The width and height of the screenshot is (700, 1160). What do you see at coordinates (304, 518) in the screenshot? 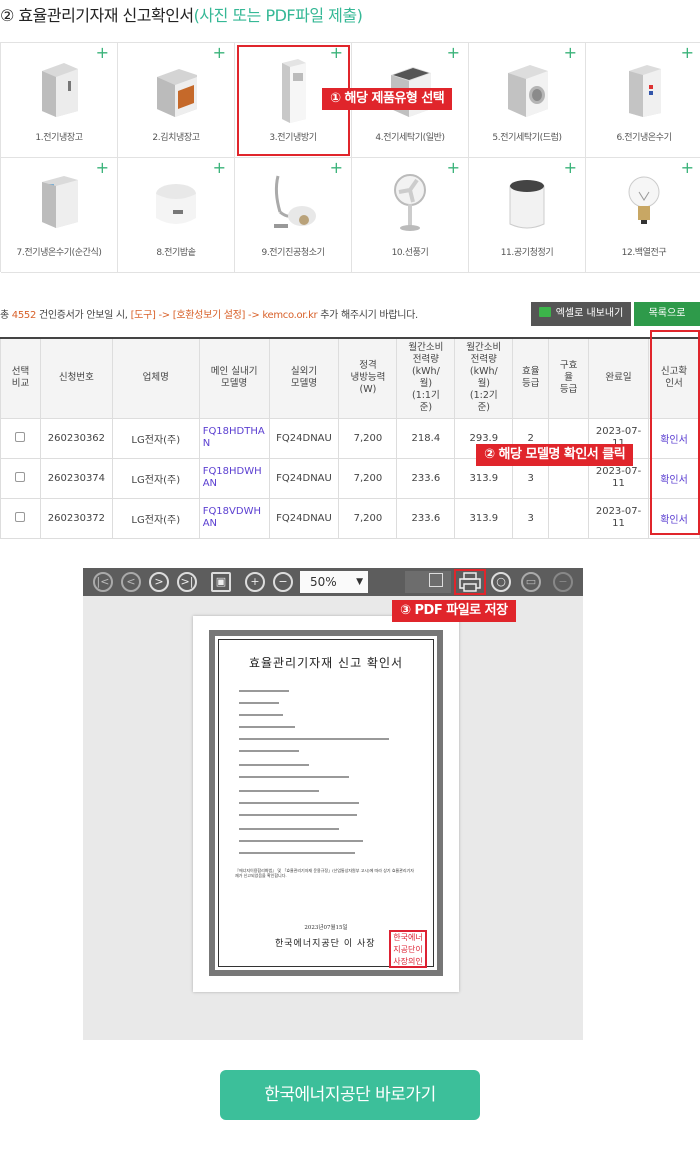
I see `outdoor-model: FQ24DNAU` at bounding box center [304, 518].